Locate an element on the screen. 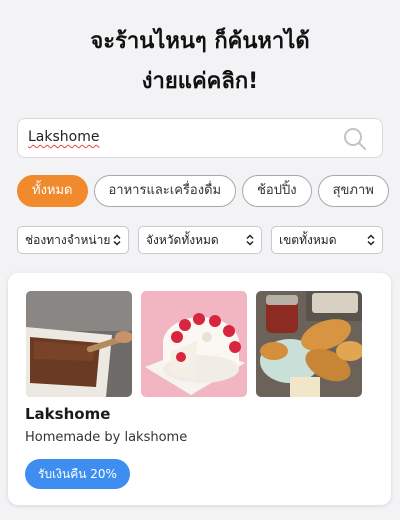 This screenshot has width=400, height=520. channel-select-value: ช่องทางจำหน่าย is located at coordinates (68, 240).